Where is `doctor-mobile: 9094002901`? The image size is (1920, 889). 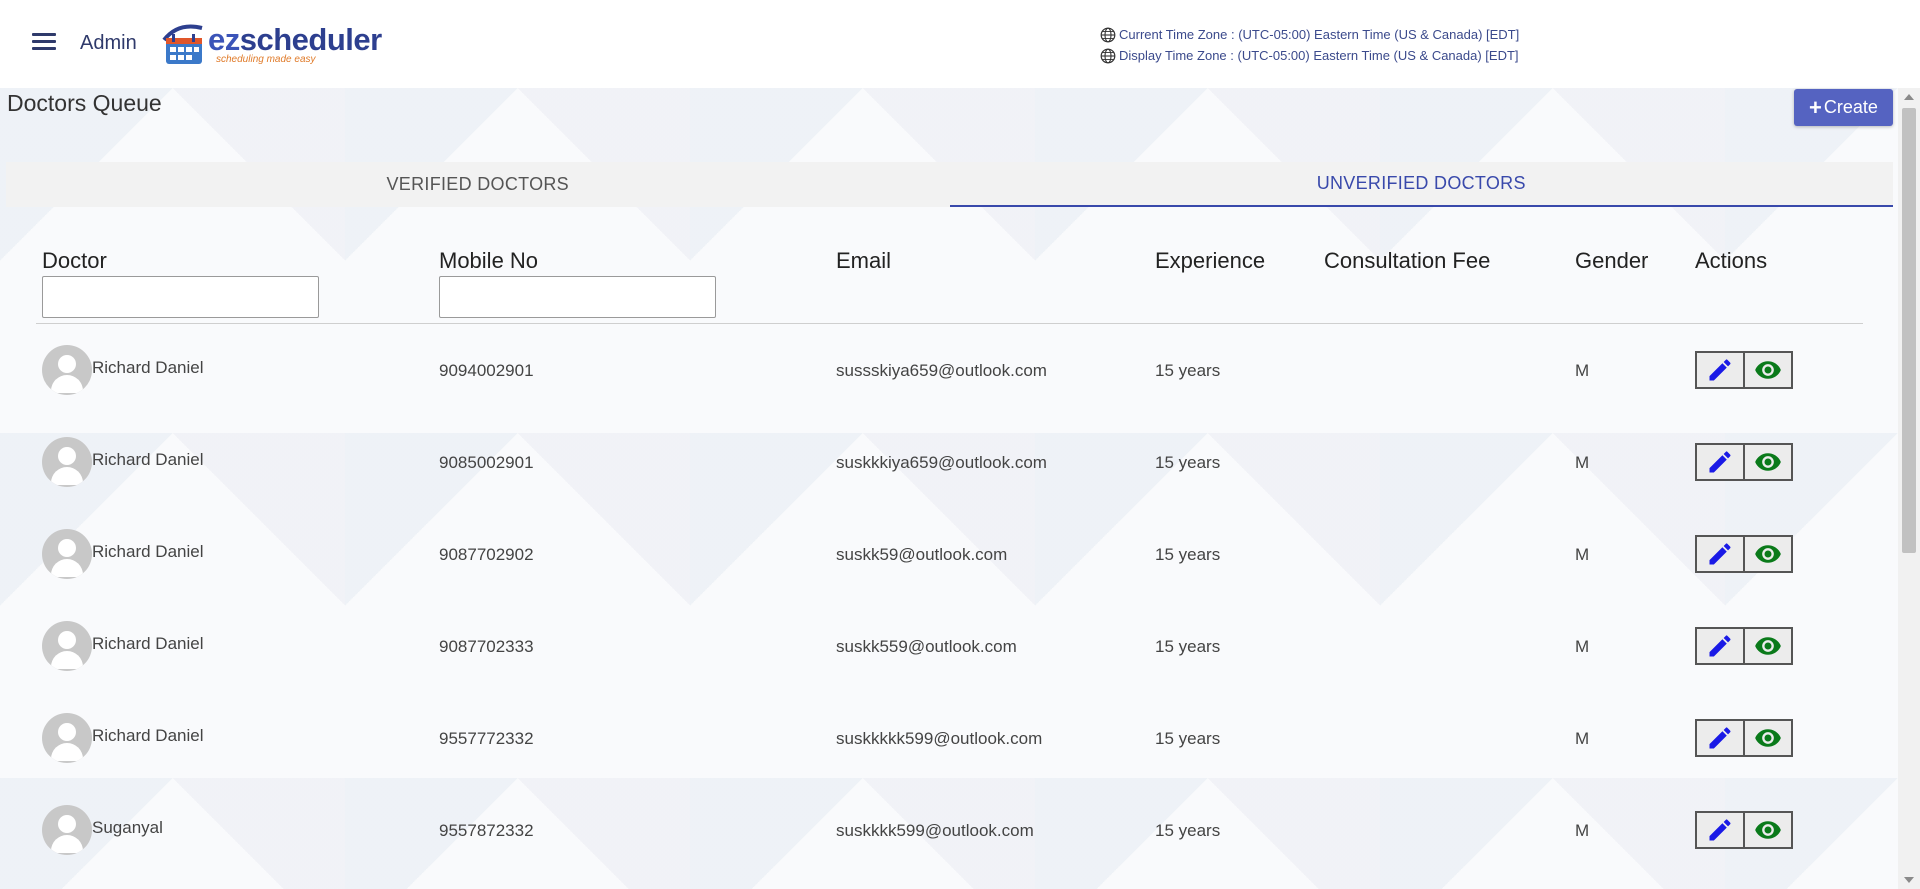 doctor-mobile: 9094002901 is located at coordinates (486, 370).